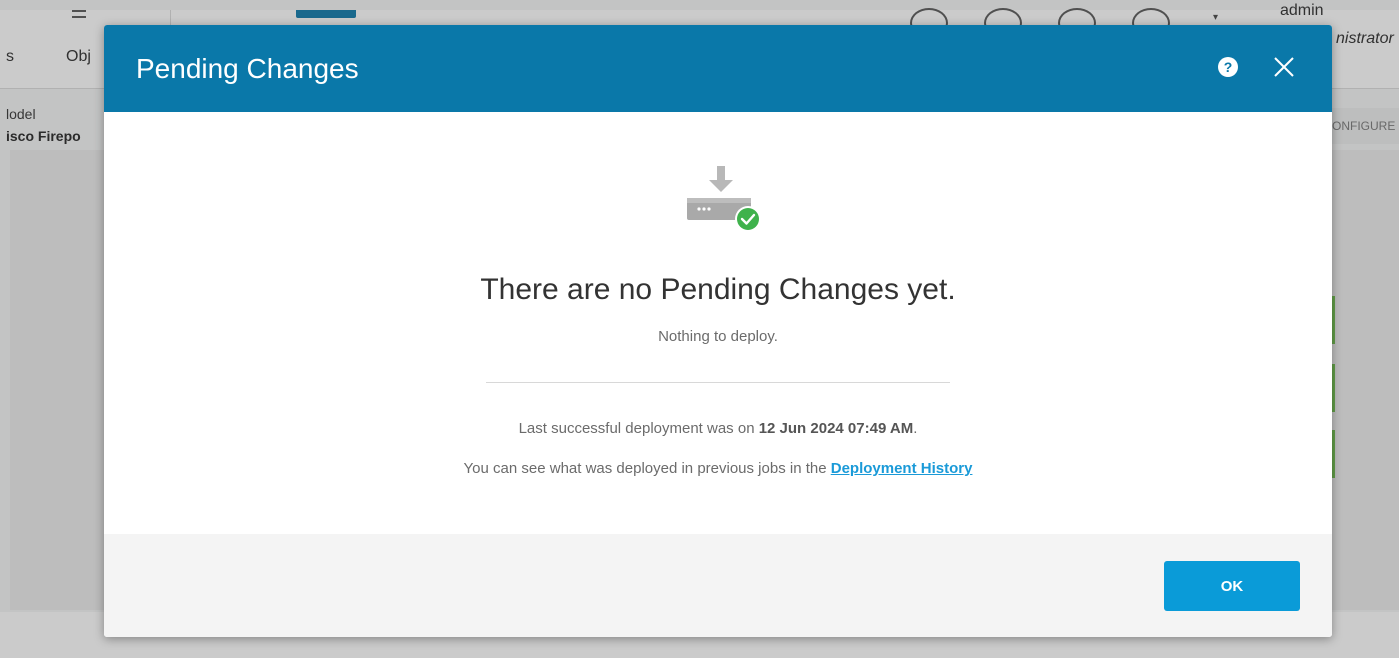  I want to click on ok-button: OK, so click(1232, 586).